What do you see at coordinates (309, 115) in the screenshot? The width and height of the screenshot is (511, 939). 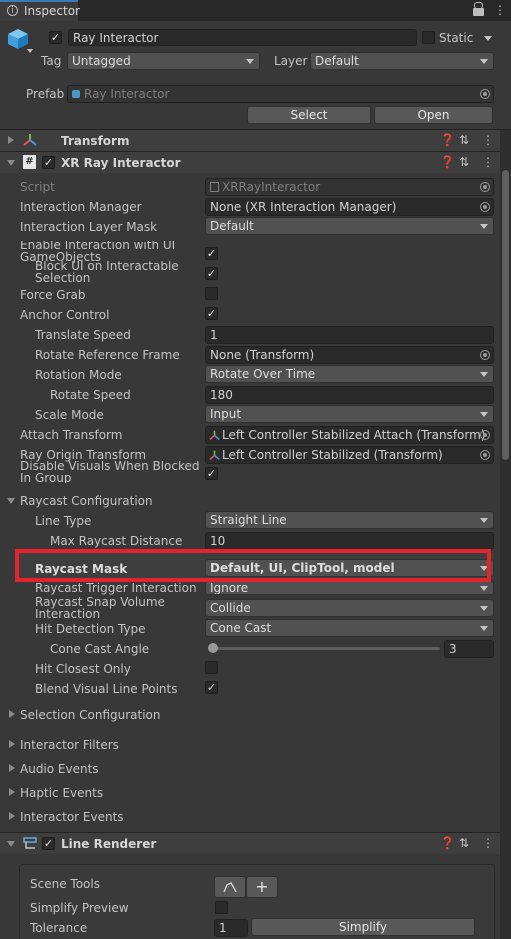 I see `select-button: Select` at bounding box center [309, 115].